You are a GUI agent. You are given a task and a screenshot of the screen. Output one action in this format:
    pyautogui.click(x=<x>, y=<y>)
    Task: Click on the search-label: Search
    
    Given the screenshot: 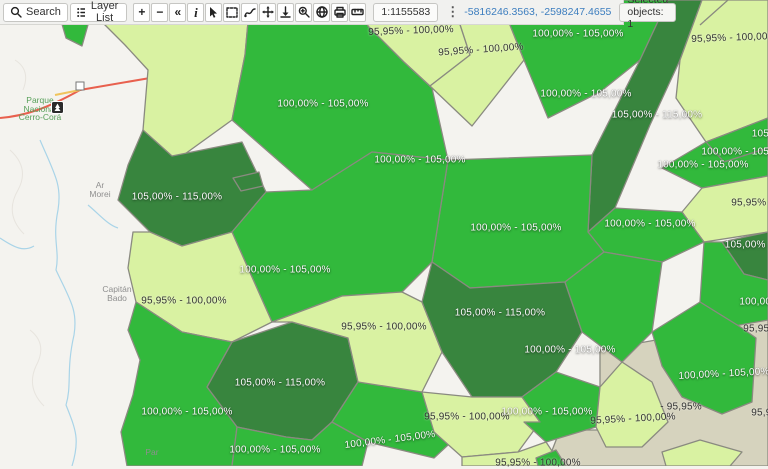 What is the action you would take?
    pyautogui.click(x=43, y=12)
    